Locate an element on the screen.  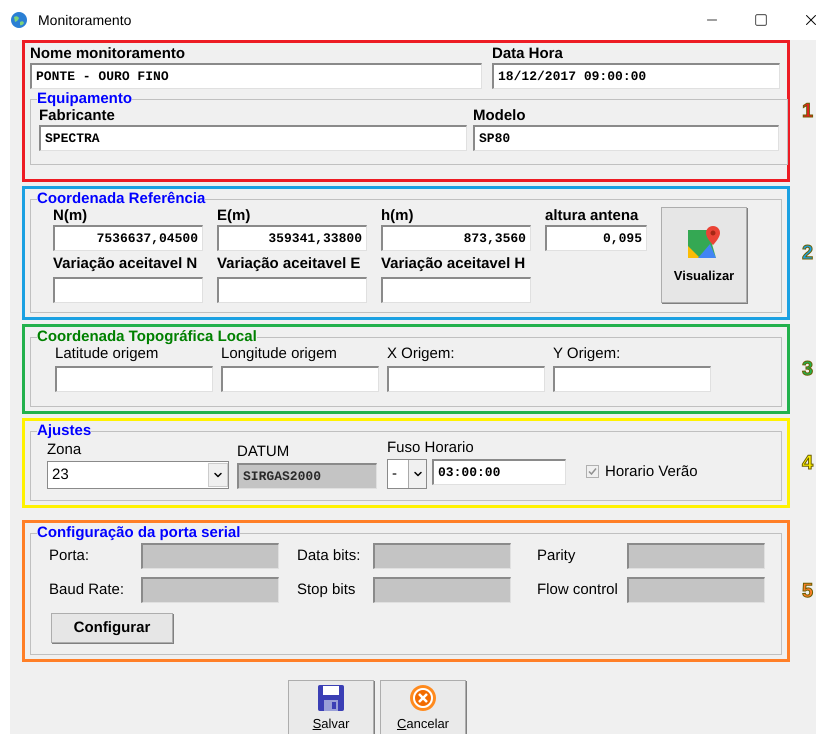
field-label: DATUM is located at coordinates (263, 452).